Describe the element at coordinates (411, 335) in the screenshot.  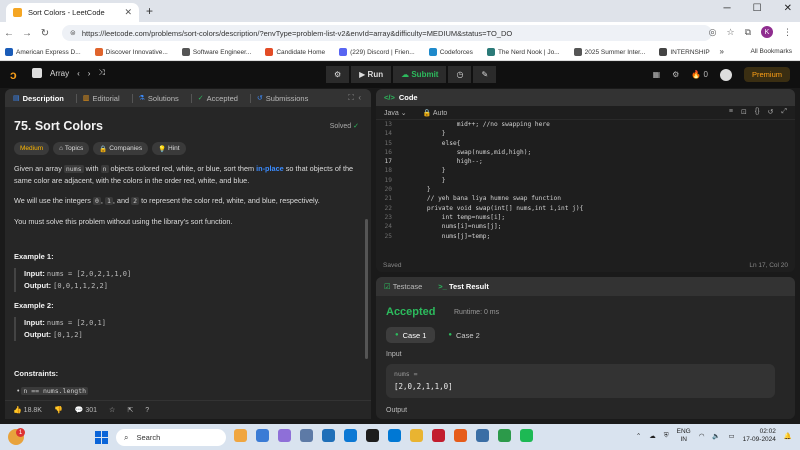
I see `case-1-tab: ● Case 1` at that location.